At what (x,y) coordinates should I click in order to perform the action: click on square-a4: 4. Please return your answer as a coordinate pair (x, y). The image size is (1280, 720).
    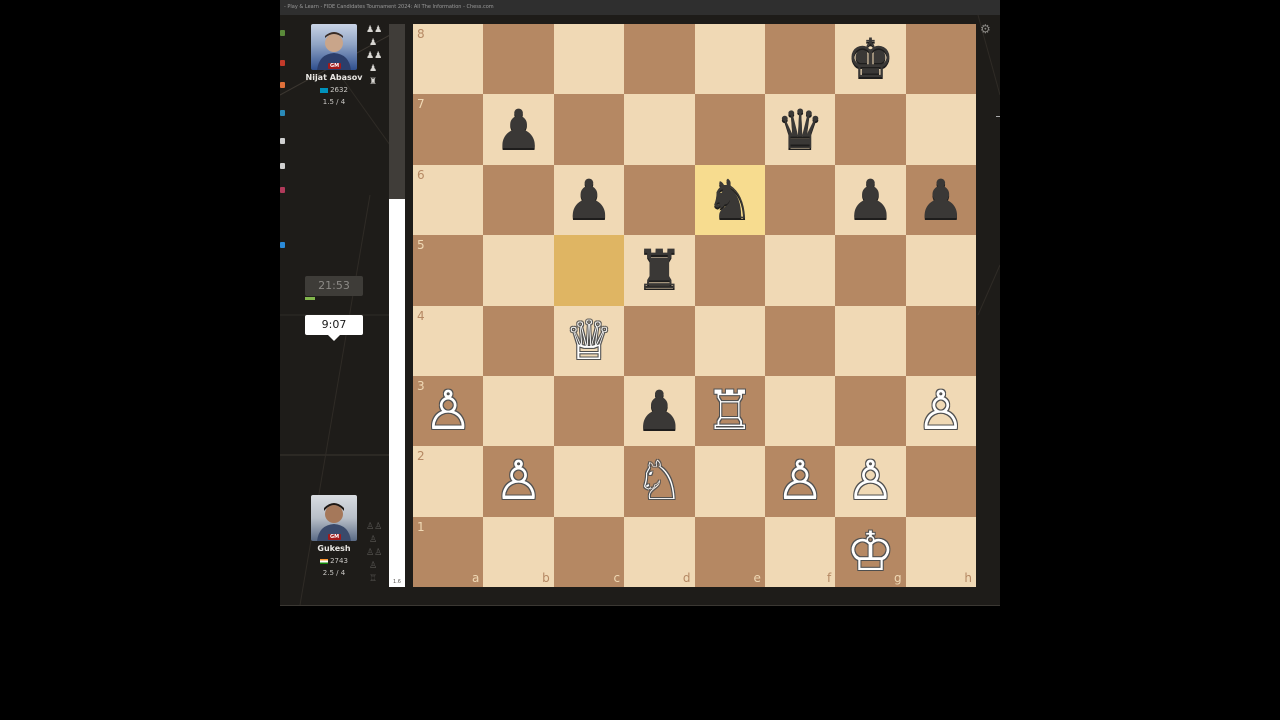
    Looking at the image, I should click on (448, 340).